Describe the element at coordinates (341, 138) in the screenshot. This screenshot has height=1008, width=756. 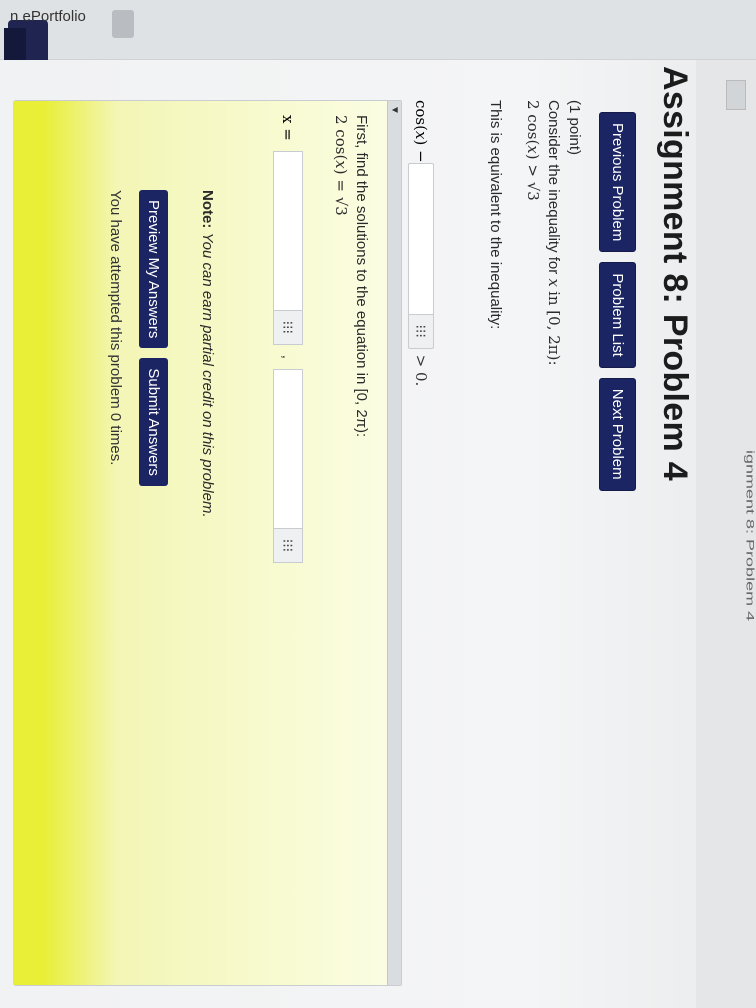
I see `equation-lhs: 2 cos(` at that location.